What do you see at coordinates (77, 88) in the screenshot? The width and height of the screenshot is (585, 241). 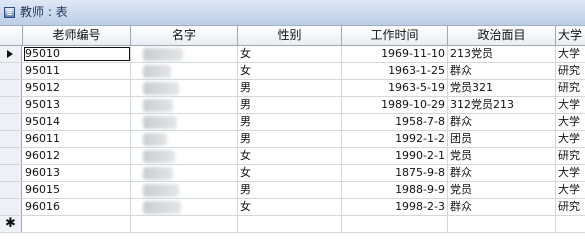 I see `cell-teacher-id: 95012` at bounding box center [77, 88].